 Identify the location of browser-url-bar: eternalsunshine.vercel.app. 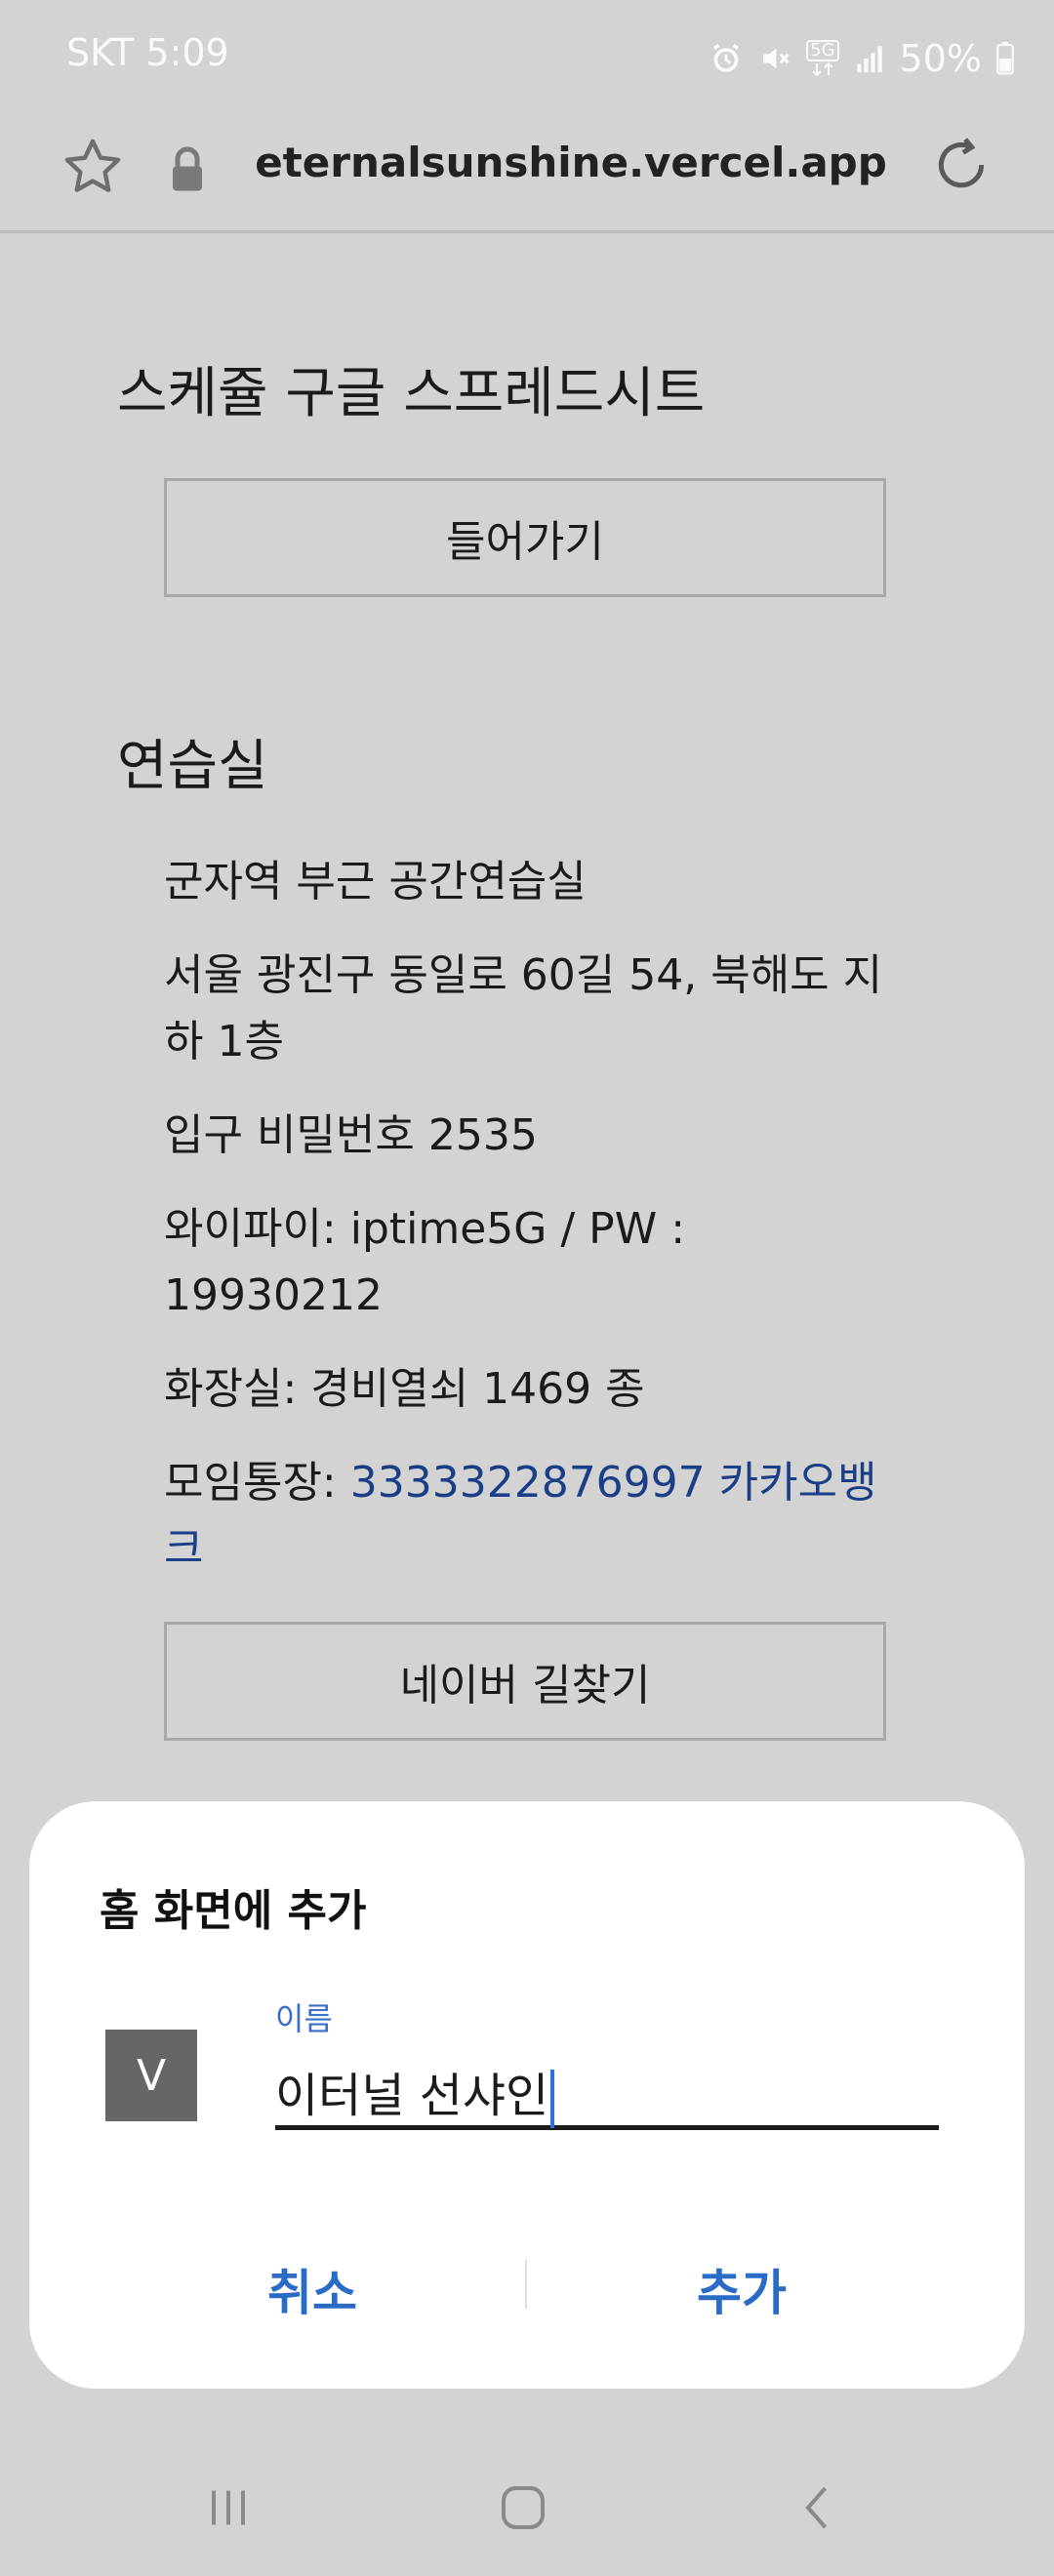
(527, 174).